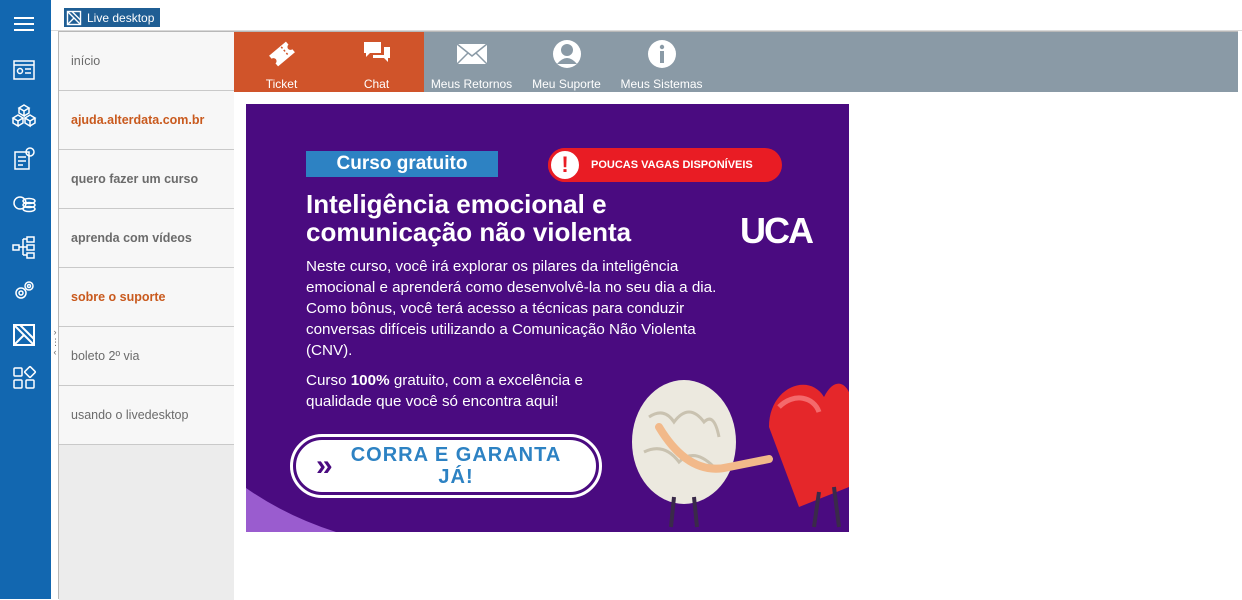  I want to click on contacts-card-icon, so click(24, 70).